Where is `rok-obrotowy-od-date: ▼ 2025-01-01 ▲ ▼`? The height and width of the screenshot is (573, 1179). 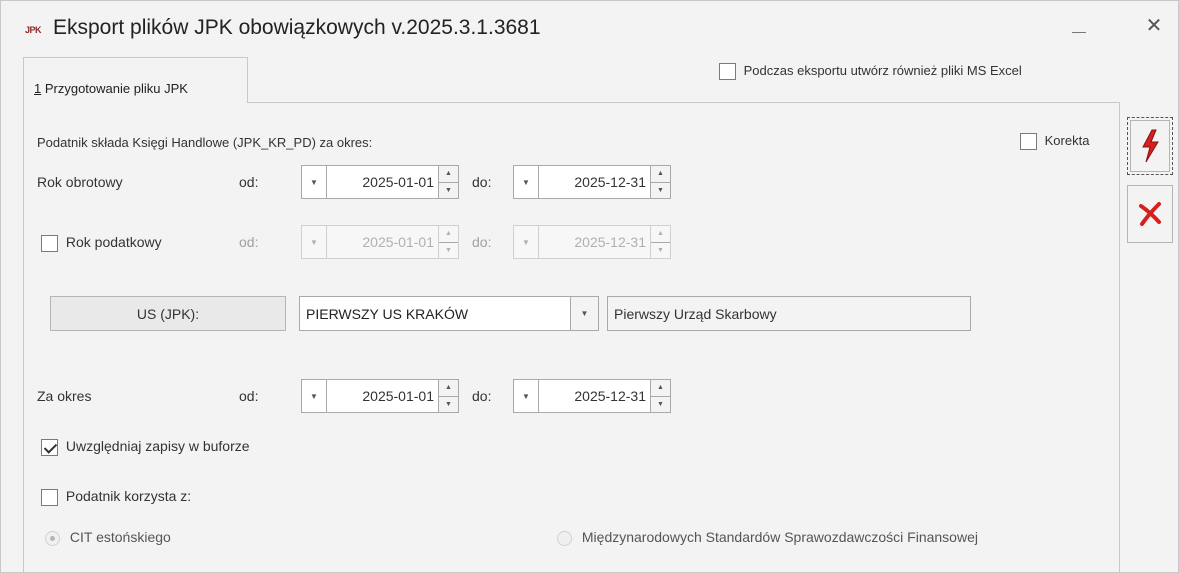 rok-obrotowy-od-date: ▼ 2025-01-01 ▲ ▼ is located at coordinates (380, 182).